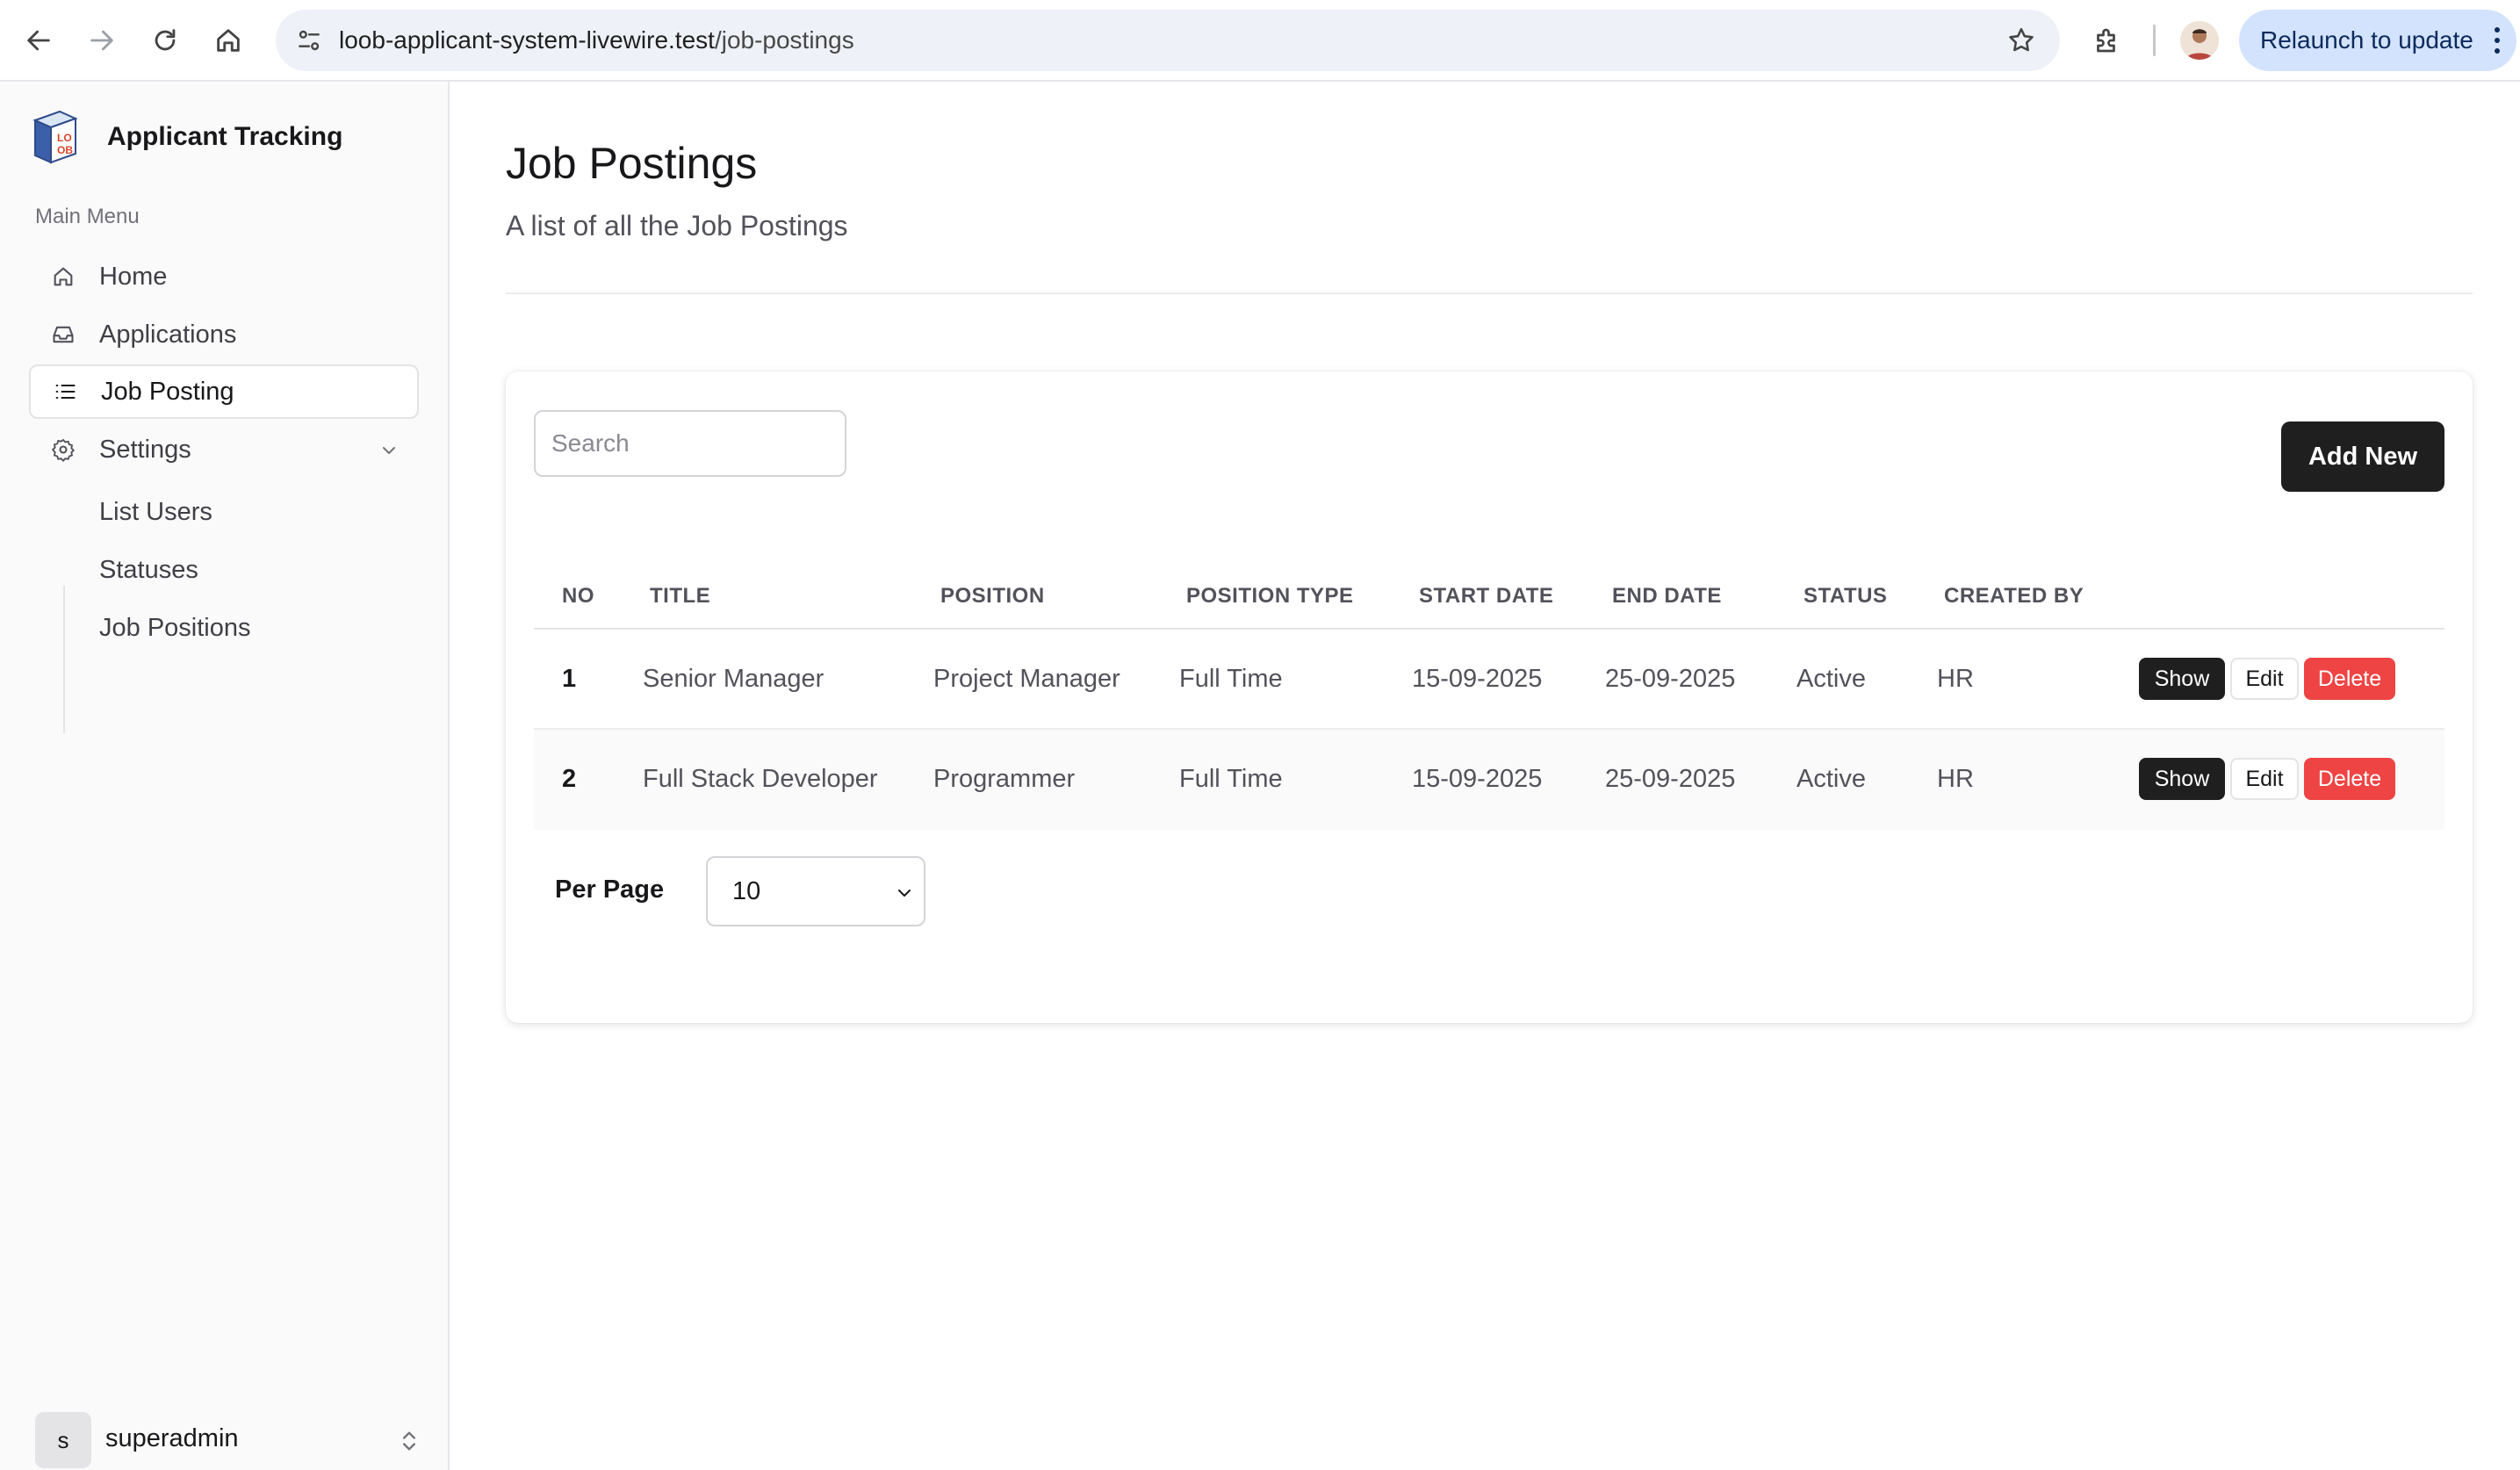 The height and width of the screenshot is (1470, 2520). Describe the element at coordinates (309, 40) in the screenshot. I see `site-info-icon` at that location.